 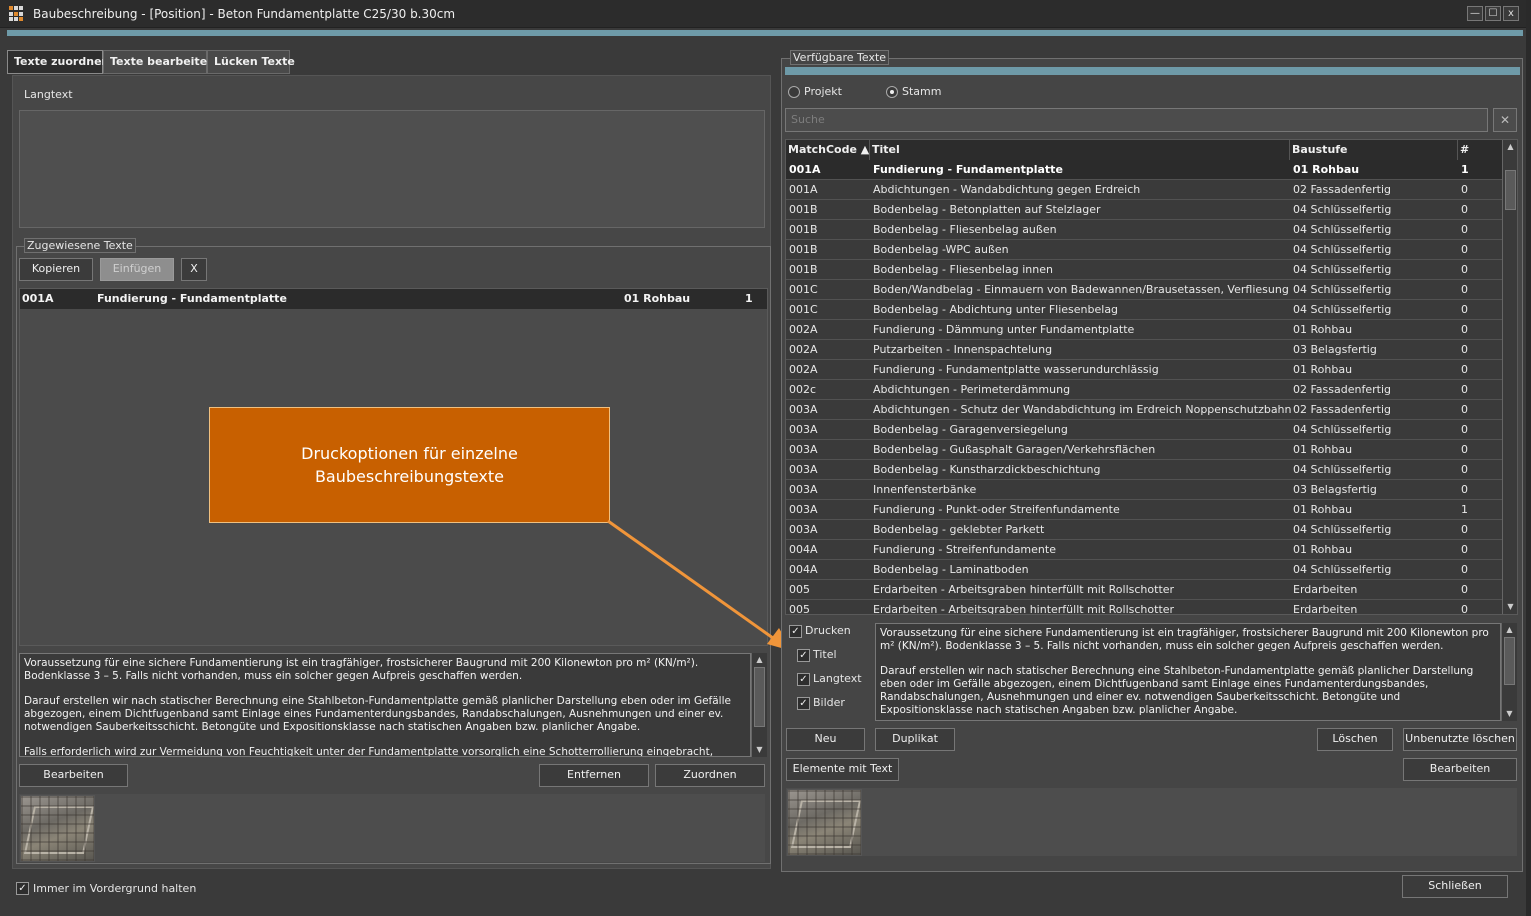 I want to click on tab-luecken-texte: Lücken Texte, so click(x=251, y=62).